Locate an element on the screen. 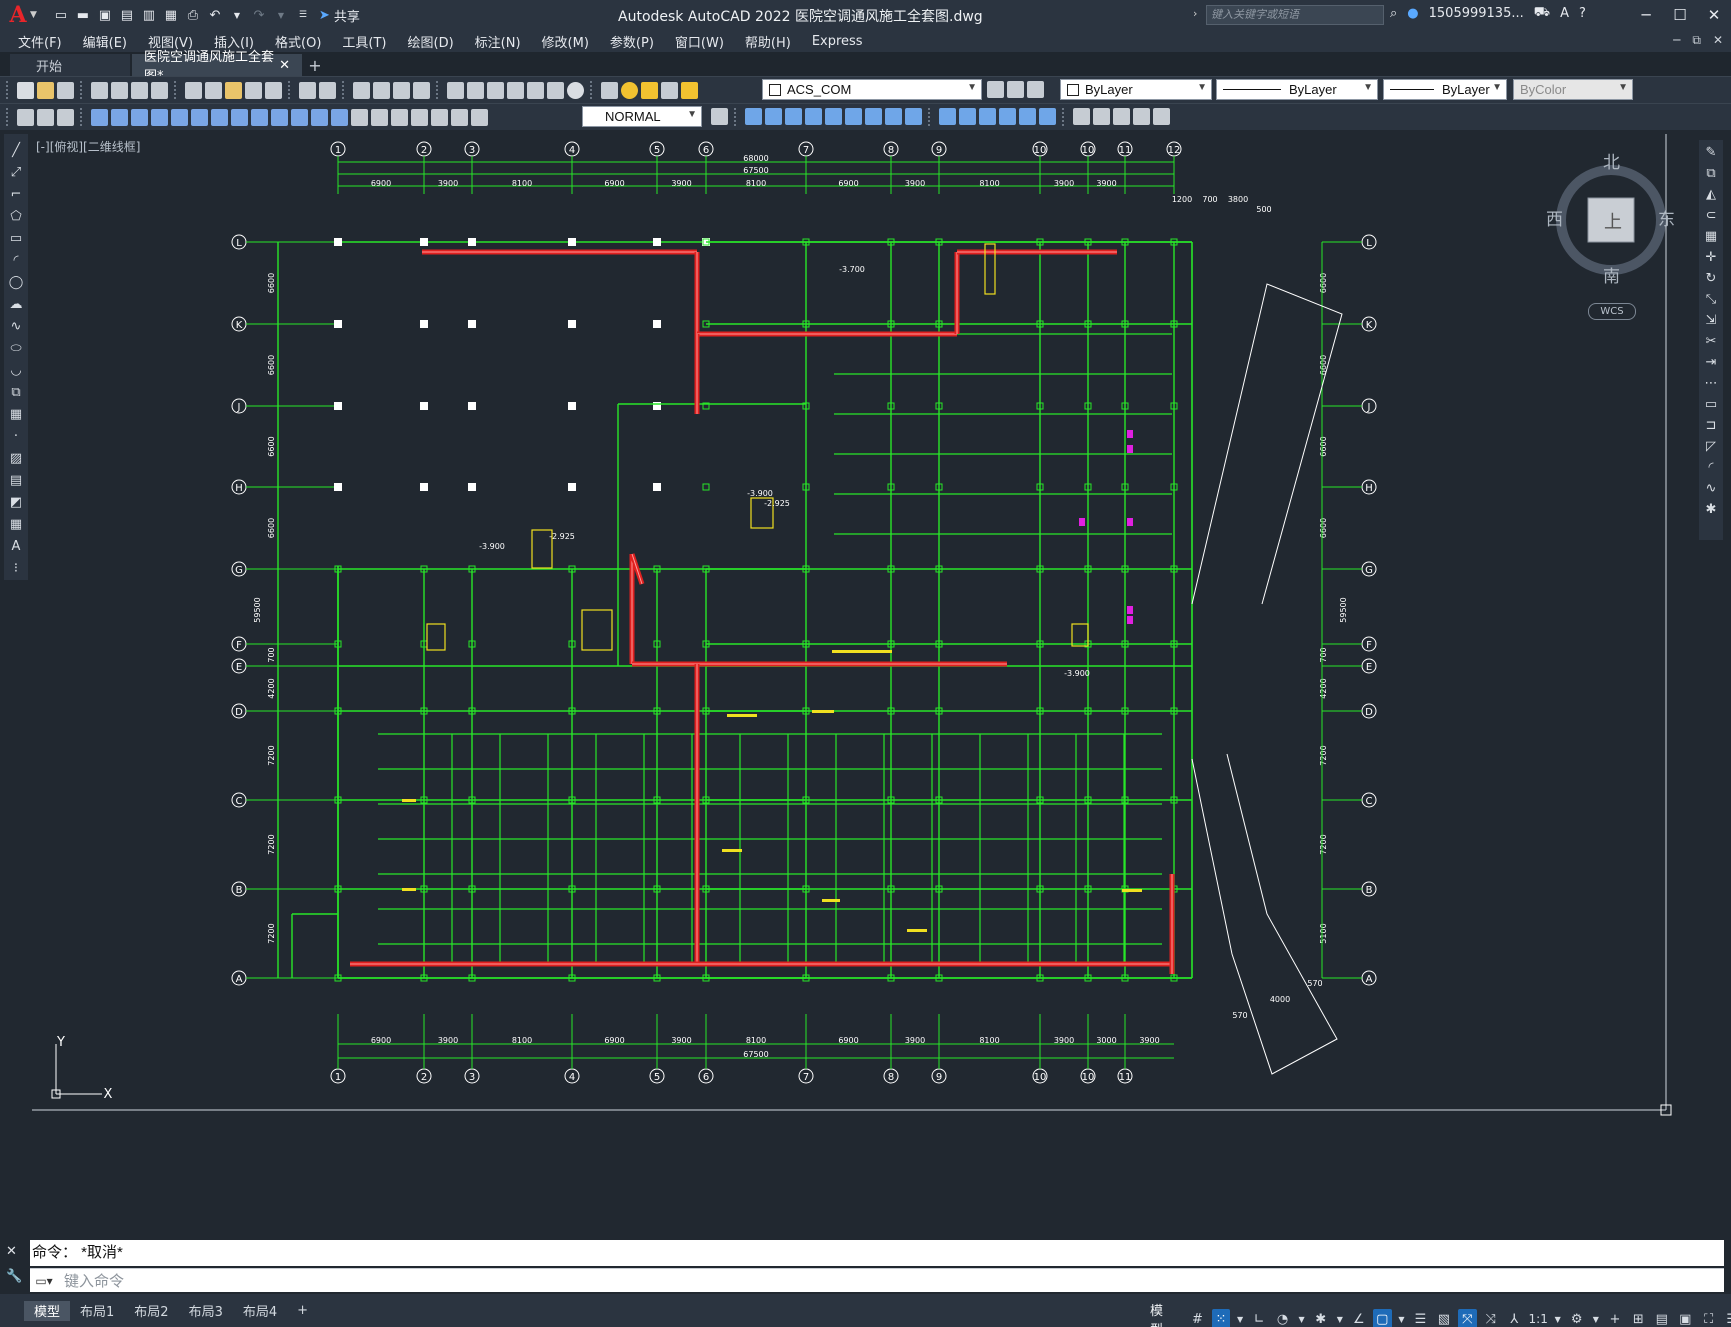  command-prompt-icon: ▭▾ is located at coordinates (44, 1281).